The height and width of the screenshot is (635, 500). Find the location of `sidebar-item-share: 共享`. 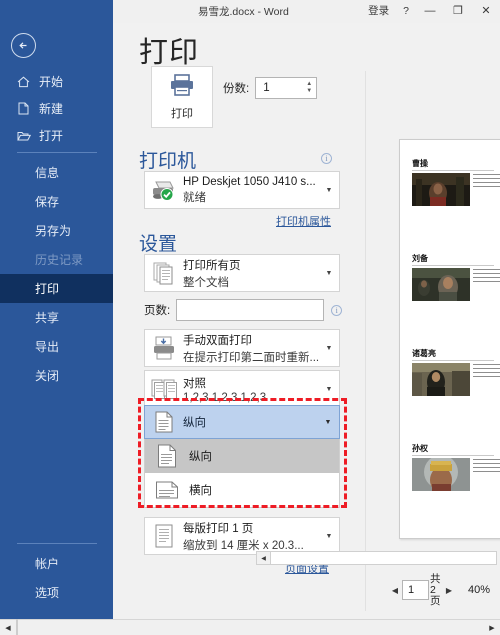

sidebar-item-share: 共享 is located at coordinates (56, 317).